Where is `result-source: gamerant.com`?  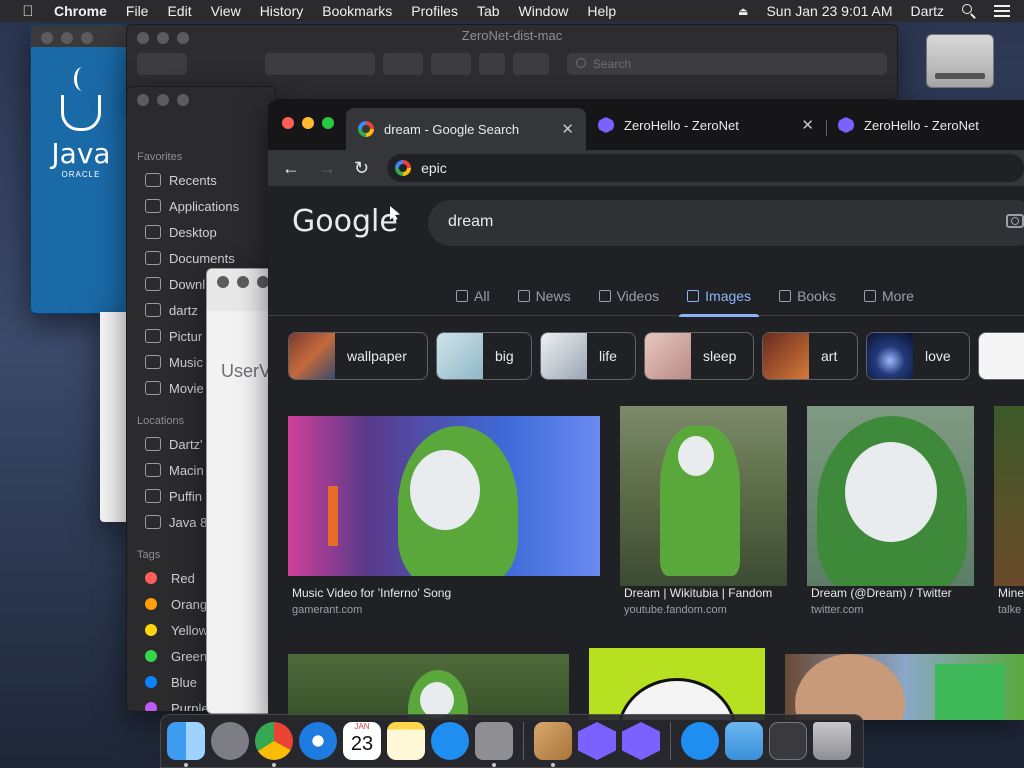 result-source: gamerant.com is located at coordinates (327, 610).